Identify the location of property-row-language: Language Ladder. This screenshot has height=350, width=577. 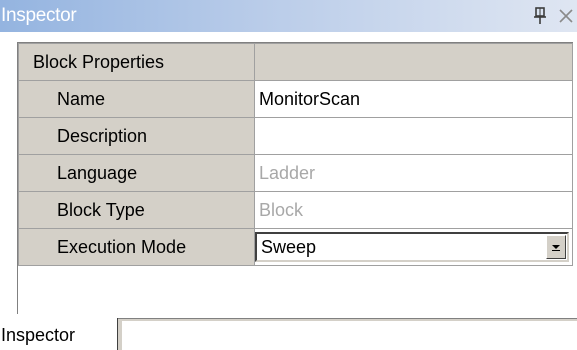
(295, 173).